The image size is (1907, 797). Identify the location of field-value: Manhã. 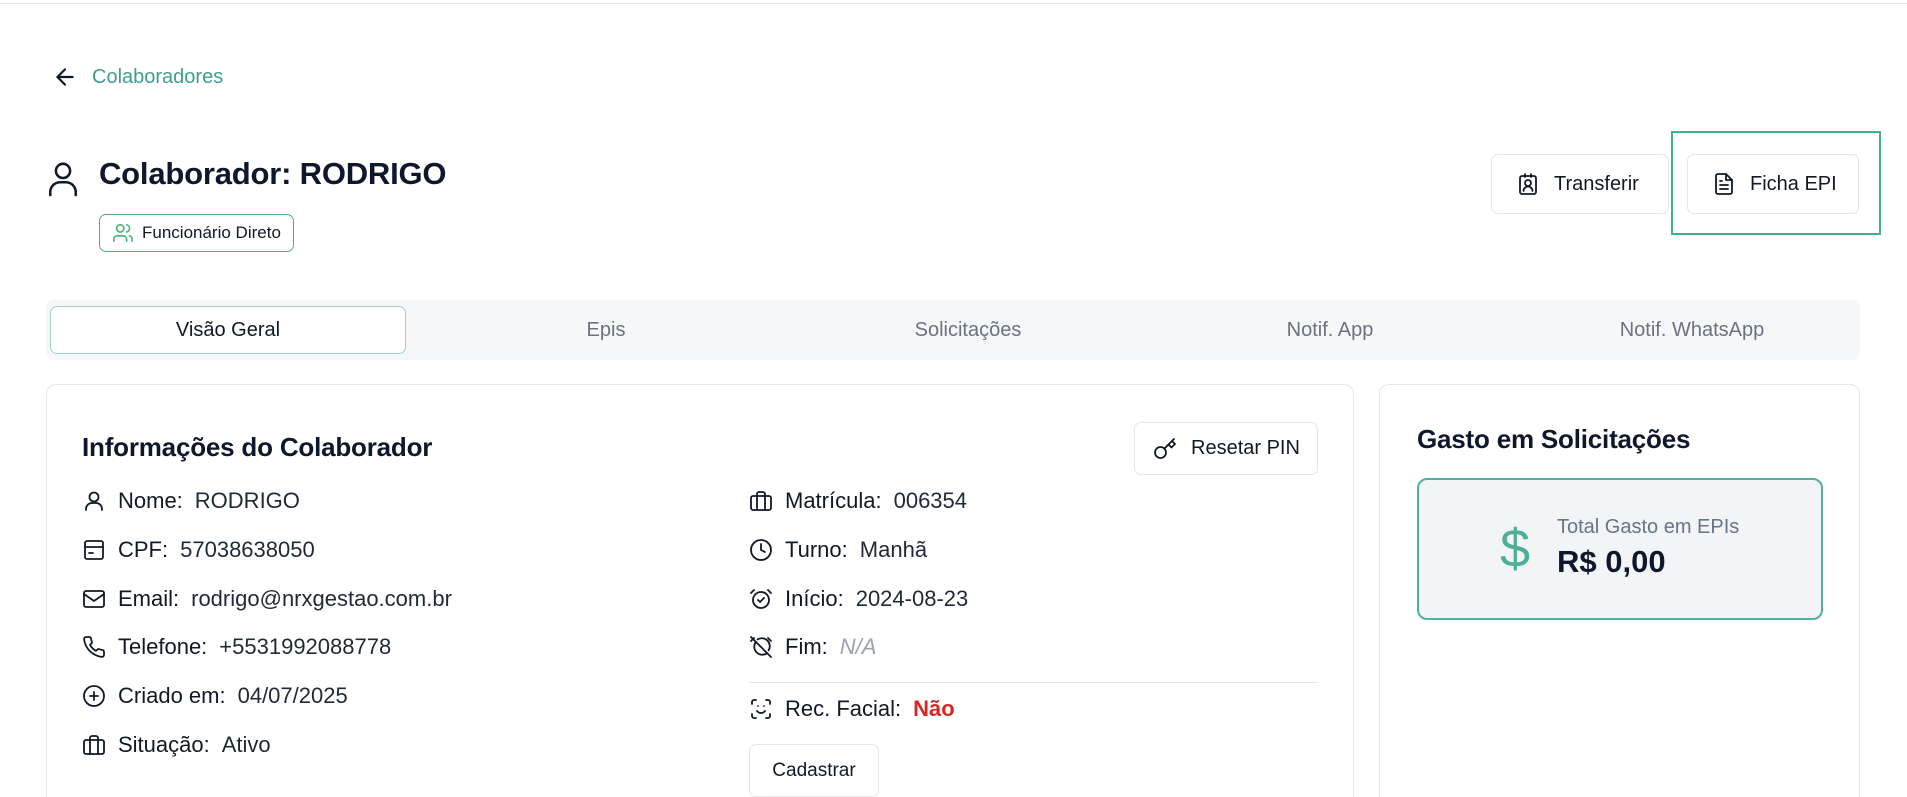
(893, 549).